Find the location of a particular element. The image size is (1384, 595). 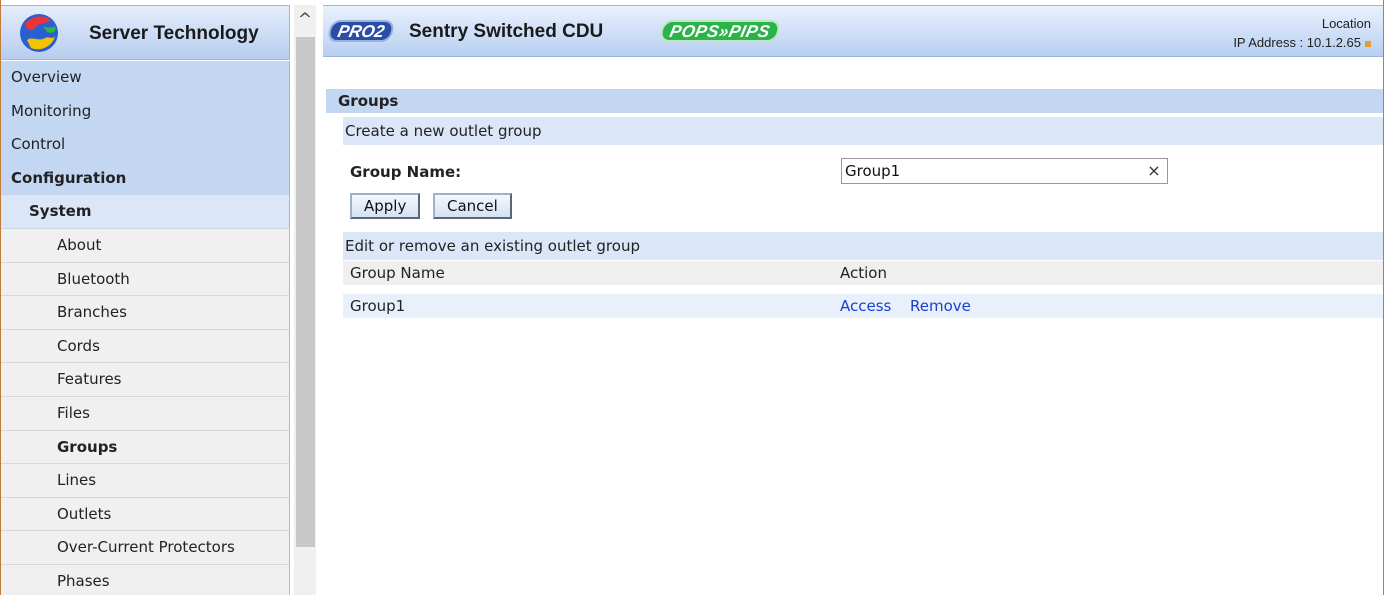

remove-link: Remove is located at coordinates (940, 306).